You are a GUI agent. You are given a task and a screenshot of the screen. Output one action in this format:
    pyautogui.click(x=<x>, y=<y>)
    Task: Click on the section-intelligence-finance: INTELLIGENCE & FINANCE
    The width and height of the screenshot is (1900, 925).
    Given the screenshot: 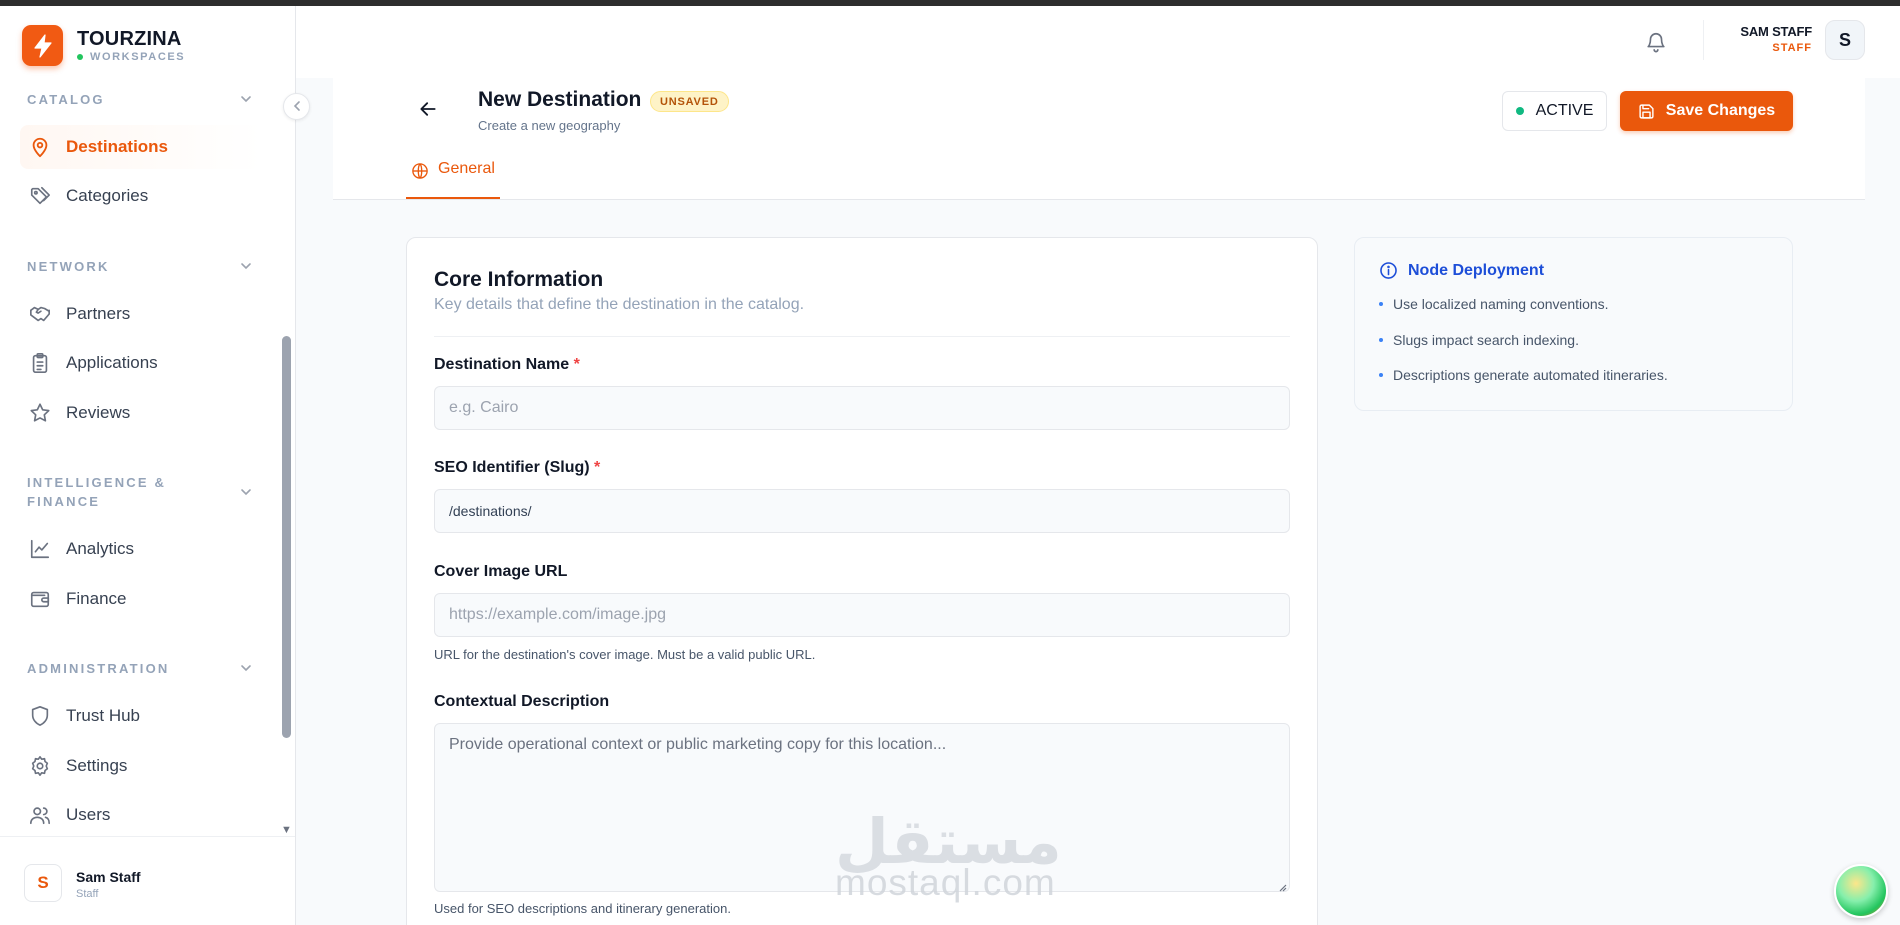 What is the action you would take?
    pyautogui.click(x=139, y=492)
    